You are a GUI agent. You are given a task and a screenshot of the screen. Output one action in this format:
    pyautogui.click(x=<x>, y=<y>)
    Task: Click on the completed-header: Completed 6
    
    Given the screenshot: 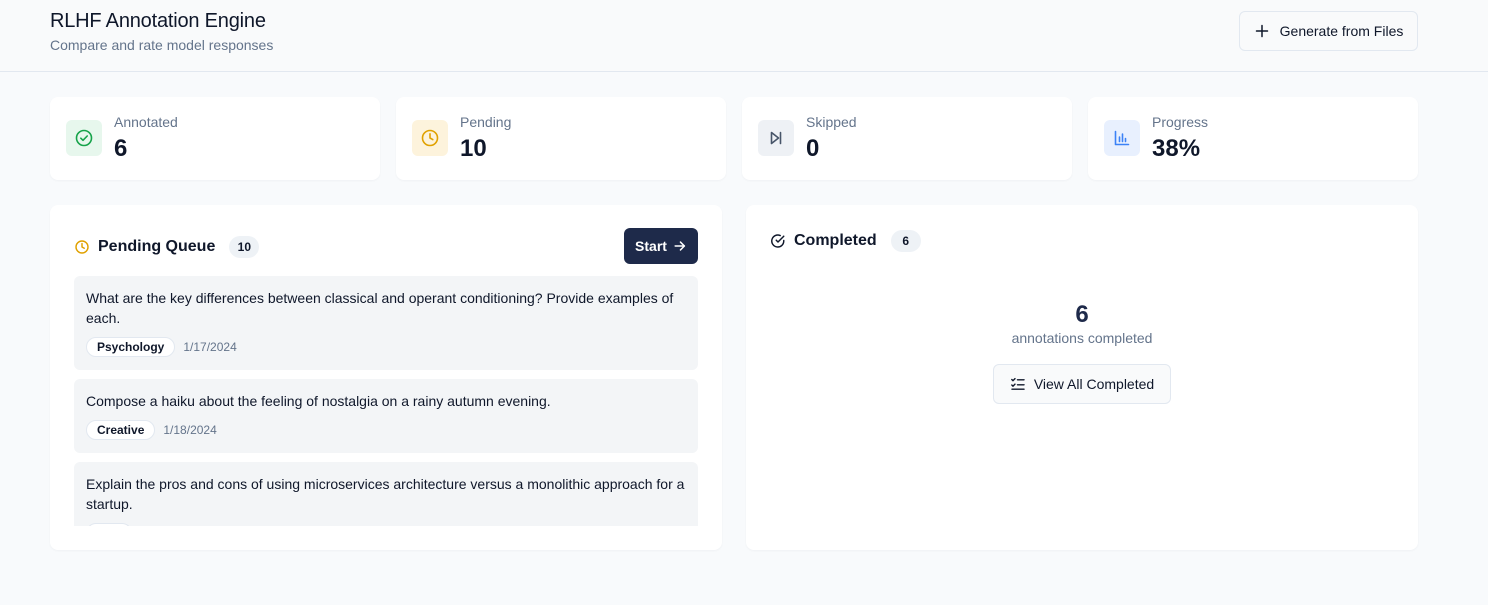 What is the action you would take?
    pyautogui.click(x=845, y=241)
    